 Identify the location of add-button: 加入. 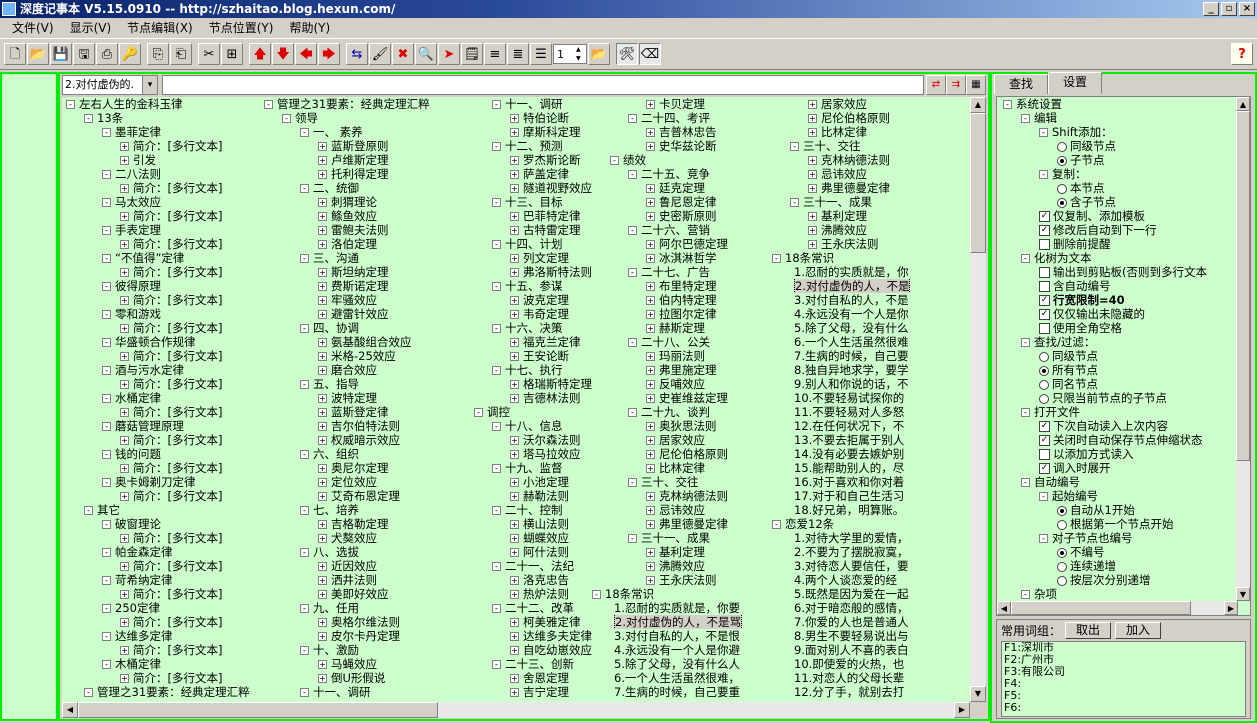
(1138, 630).